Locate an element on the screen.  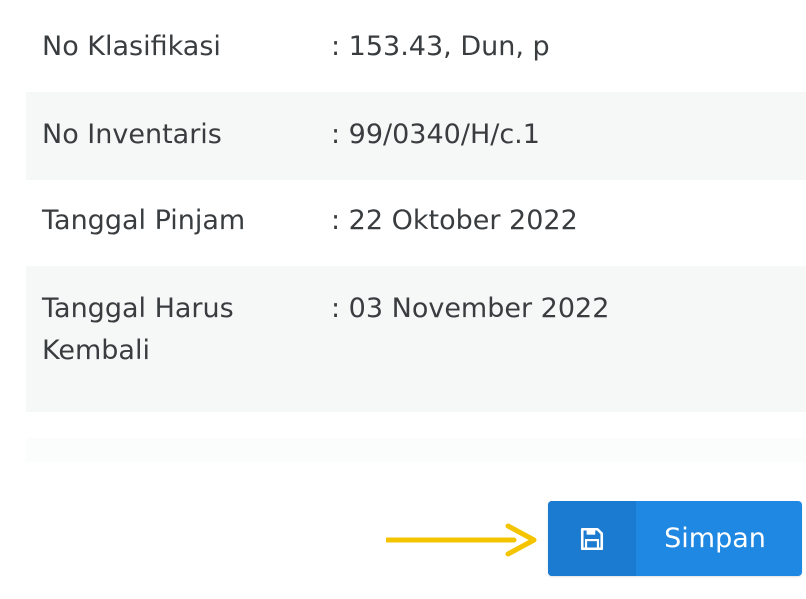
detail-label: No Klasifikasi is located at coordinates (131, 46).